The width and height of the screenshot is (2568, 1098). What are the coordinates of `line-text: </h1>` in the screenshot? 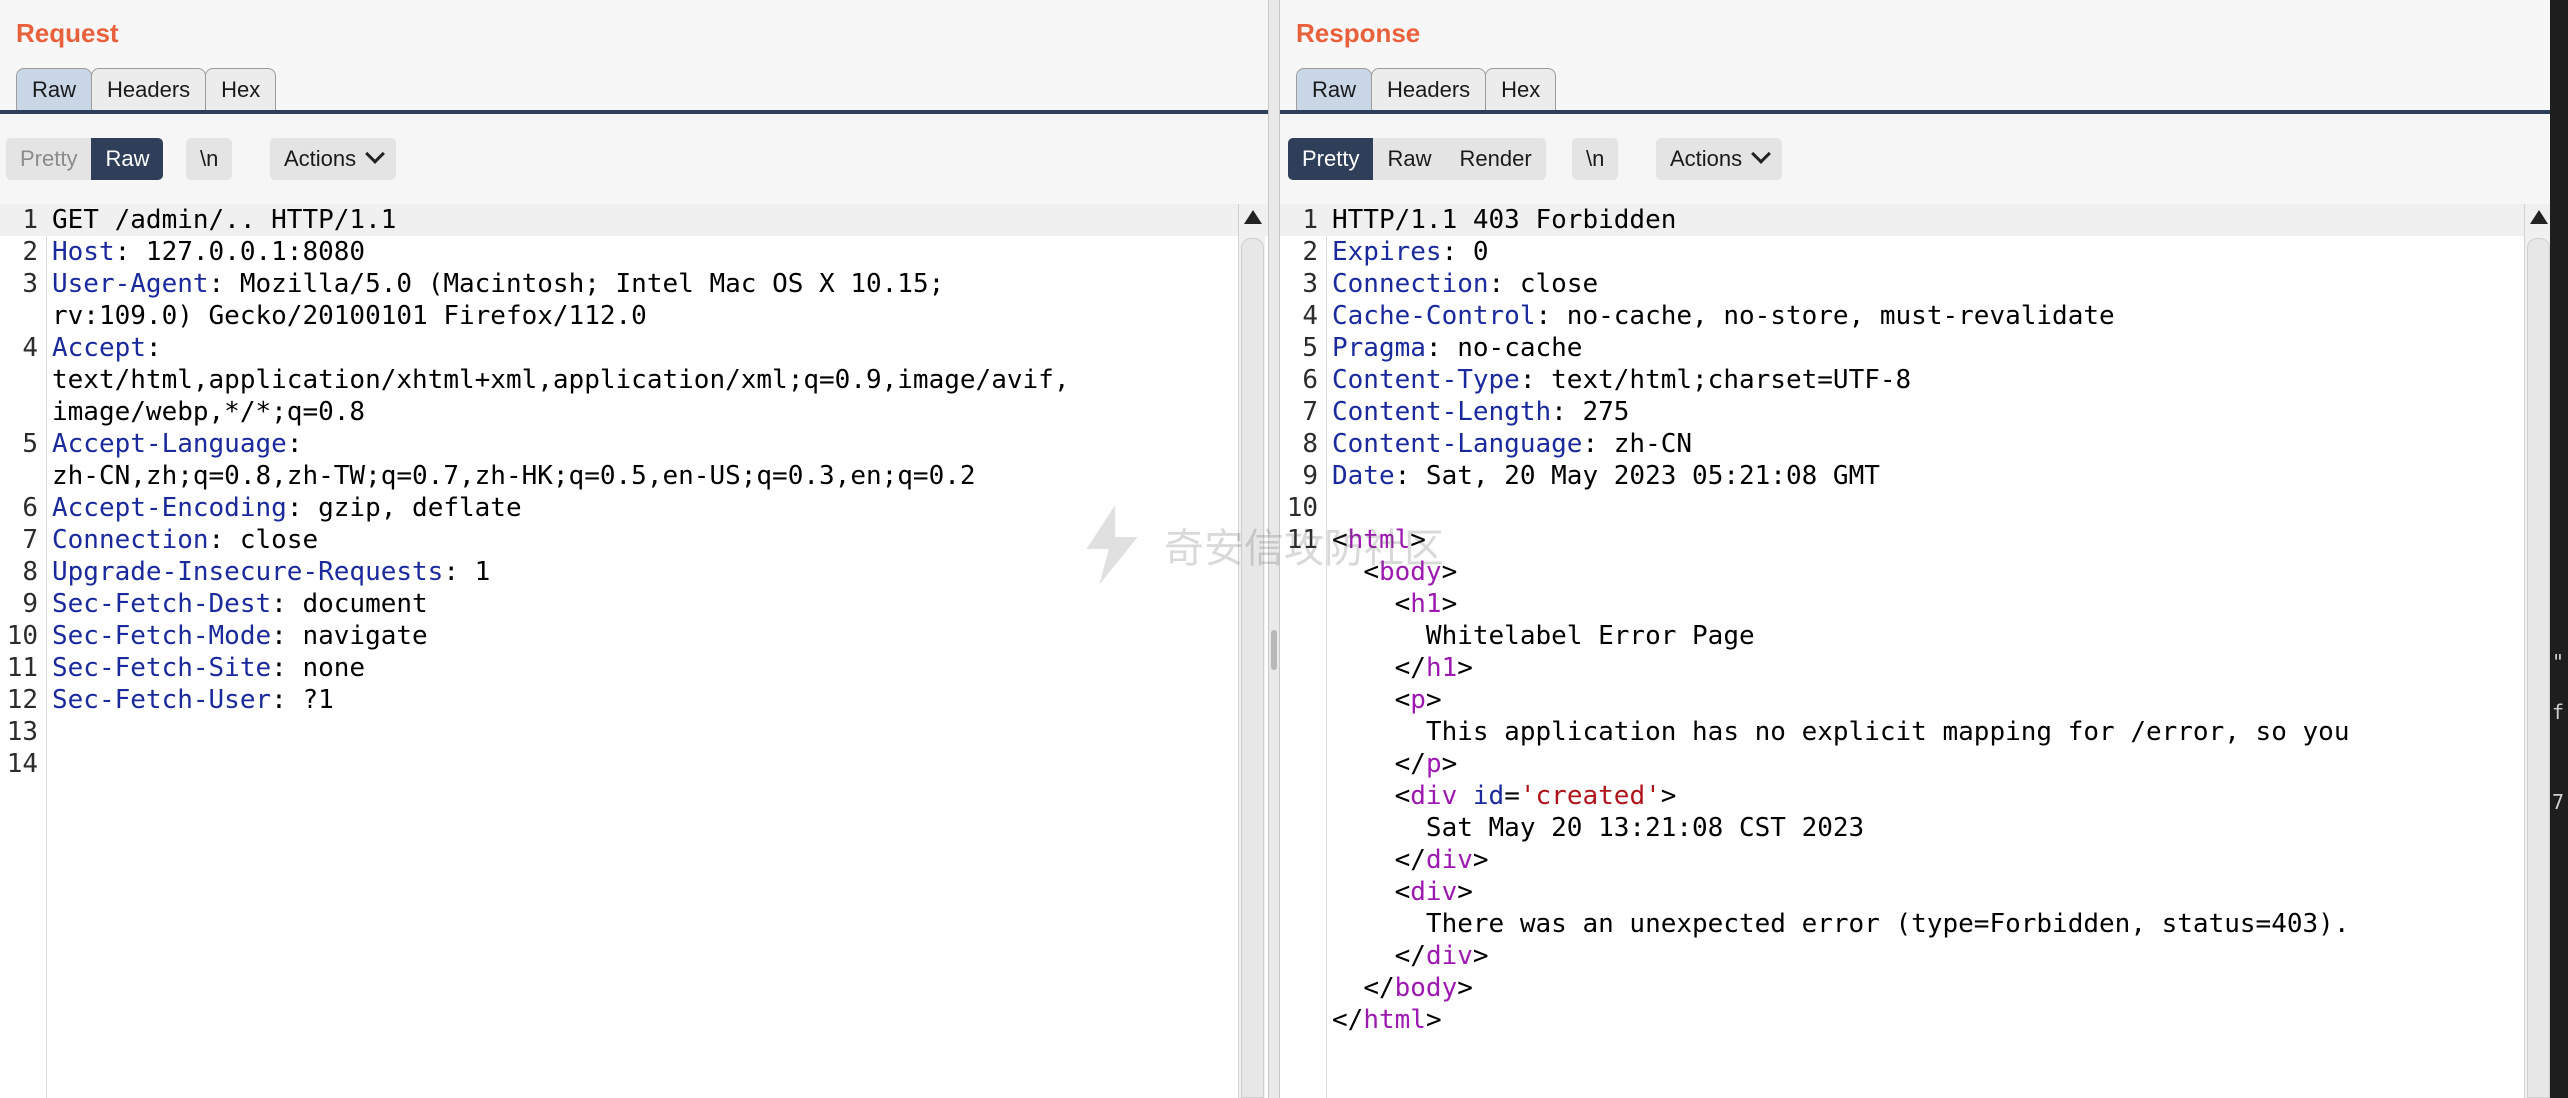 It's located at (1395, 668).